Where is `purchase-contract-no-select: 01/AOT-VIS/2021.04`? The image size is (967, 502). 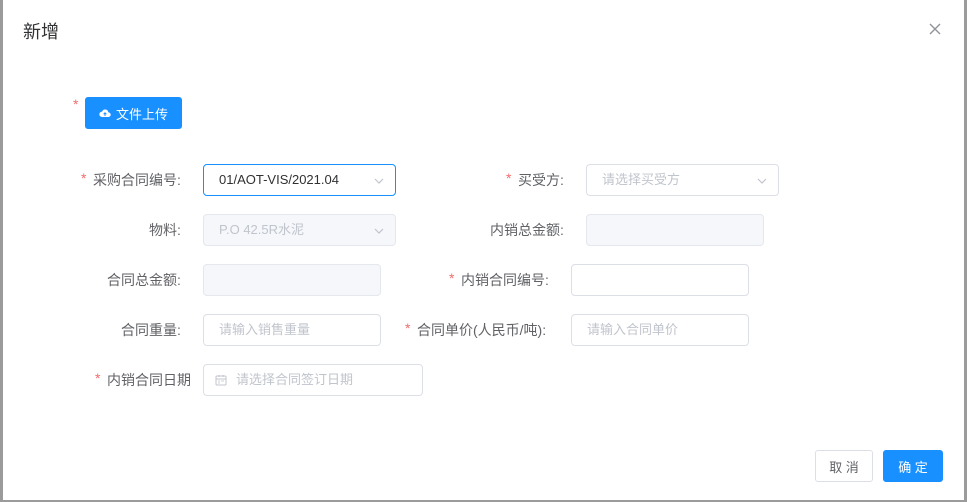 purchase-contract-no-select: 01/AOT-VIS/2021.04 is located at coordinates (299, 180).